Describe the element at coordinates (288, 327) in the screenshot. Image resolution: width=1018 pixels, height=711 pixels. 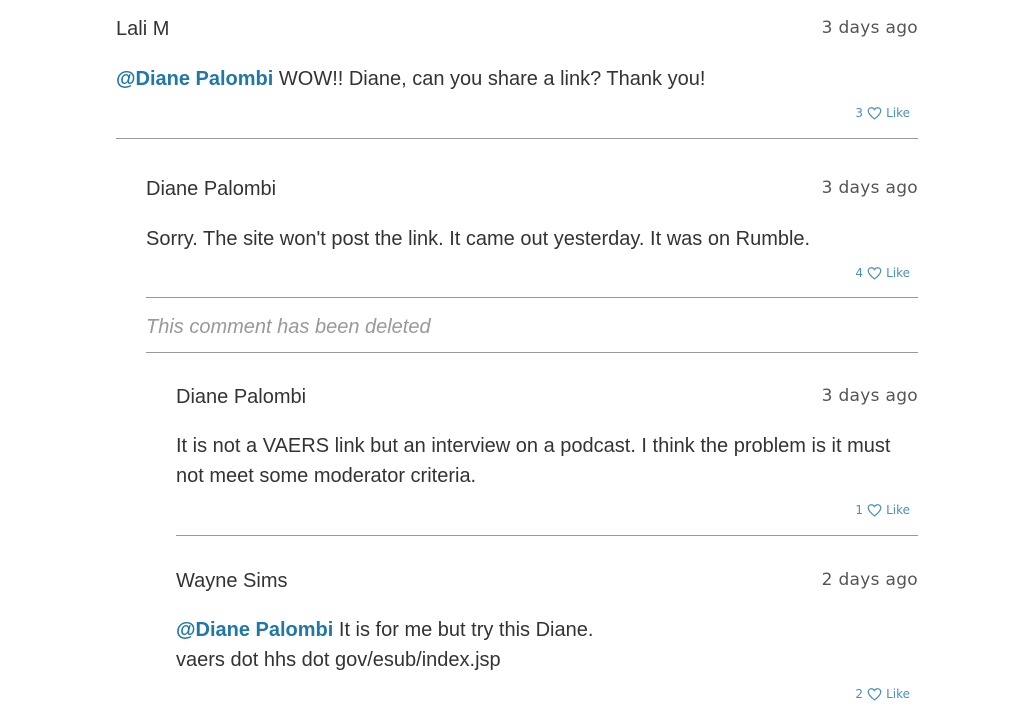
I see `deleted-comment-notice: This comment has been deleted` at that location.